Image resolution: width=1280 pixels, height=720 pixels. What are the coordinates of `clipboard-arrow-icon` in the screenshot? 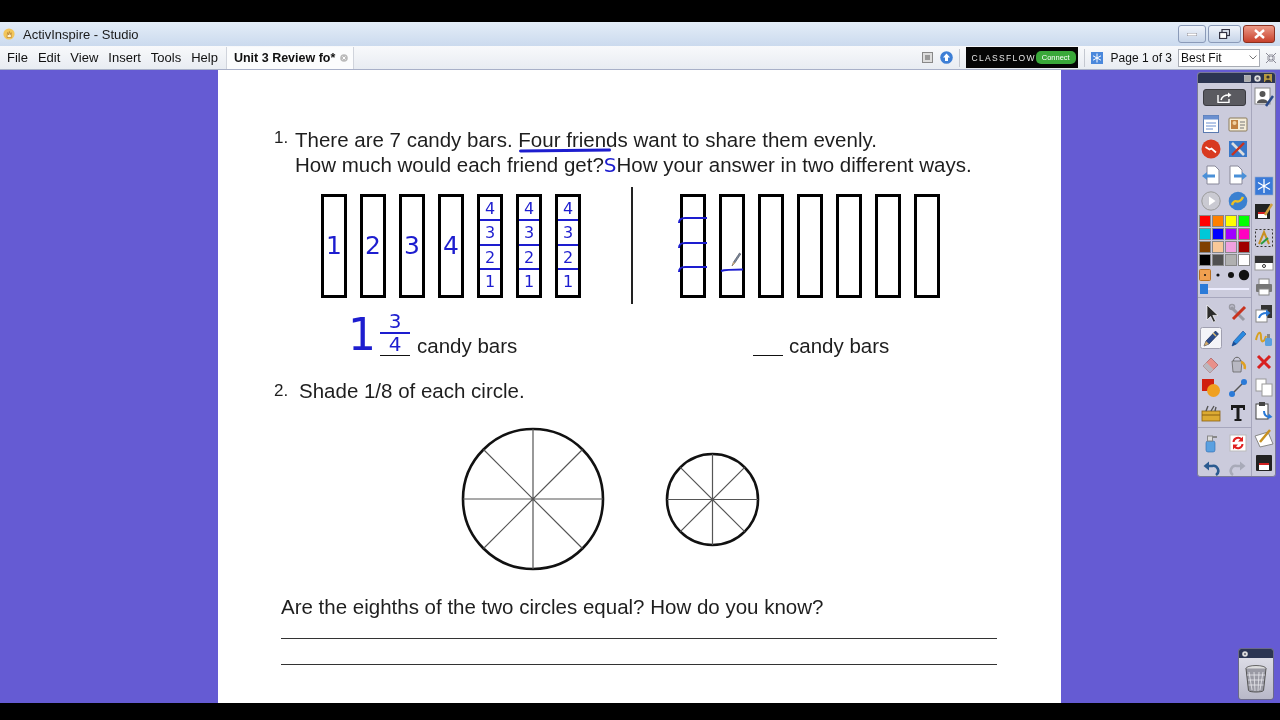 It's located at (1263, 411).